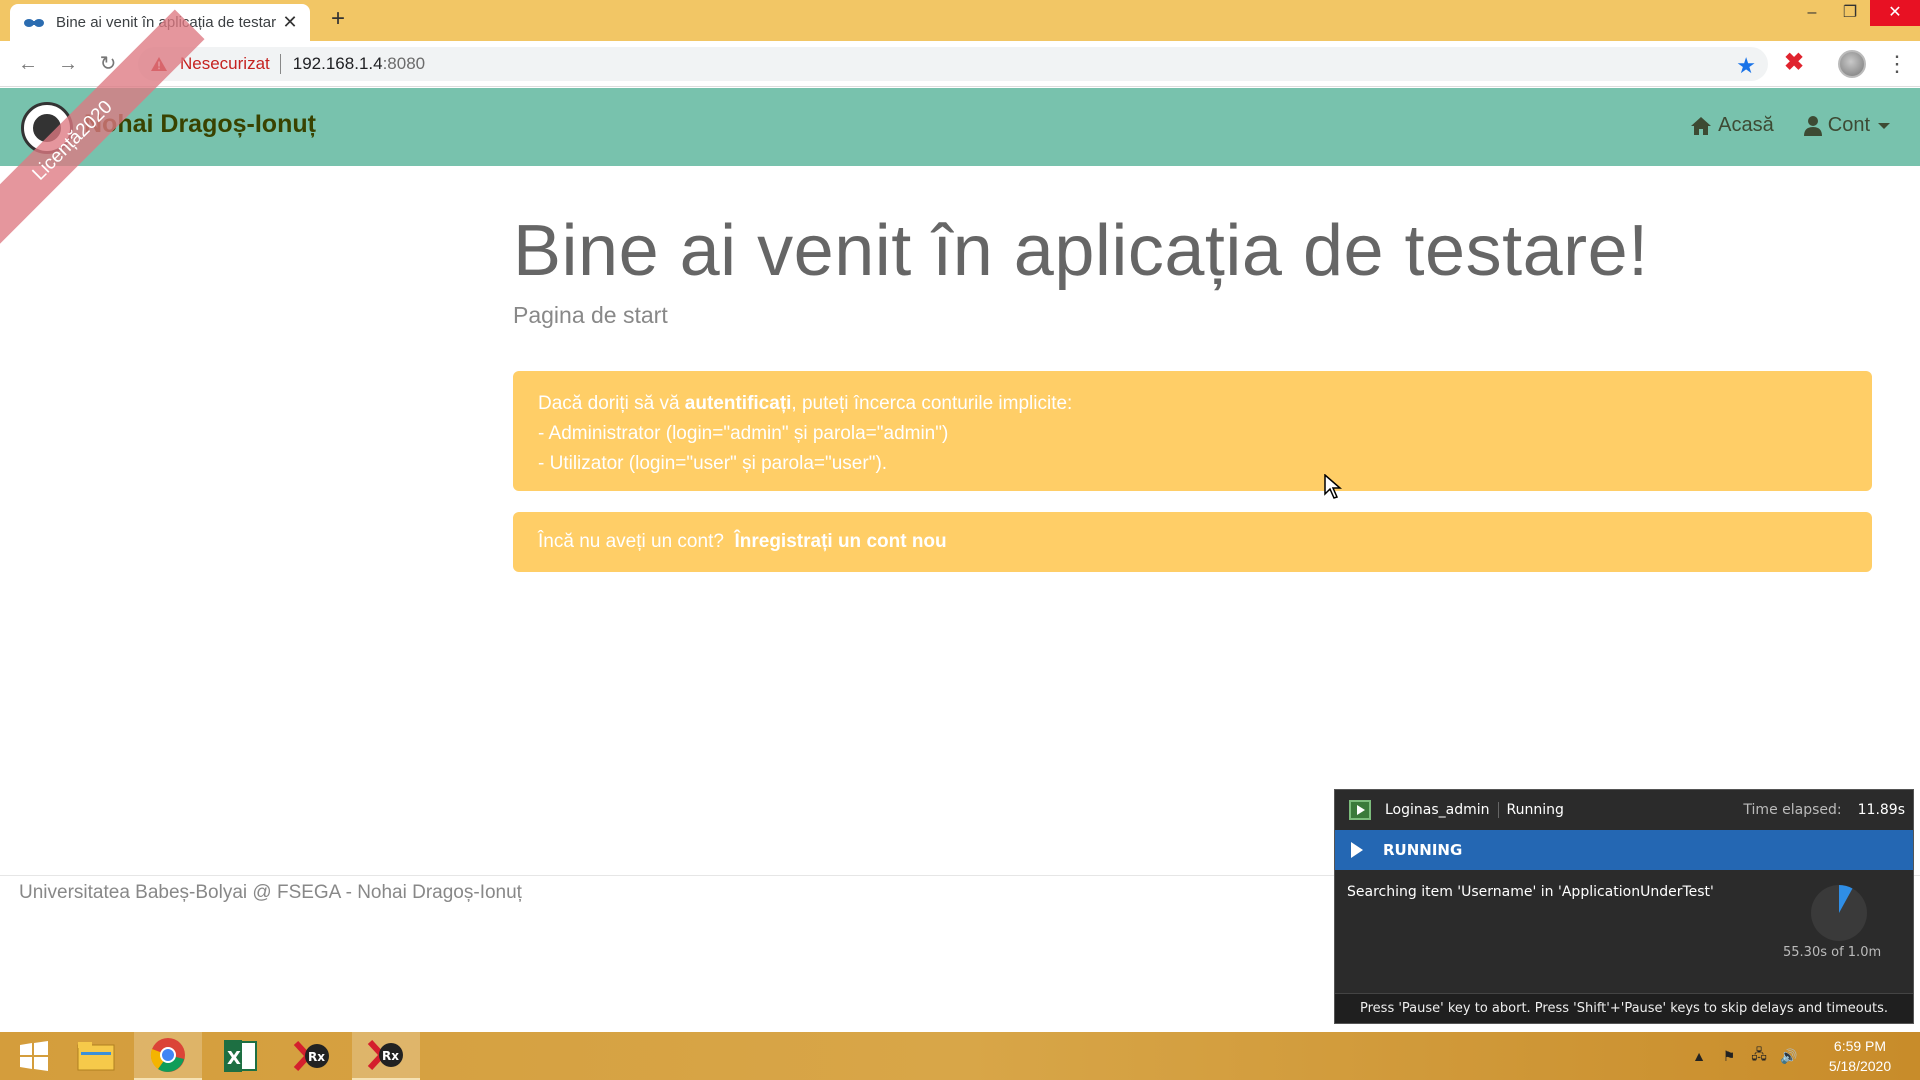 The image size is (1920, 1080). I want to click on network-icon: 🖧, so click(1759, 1056).